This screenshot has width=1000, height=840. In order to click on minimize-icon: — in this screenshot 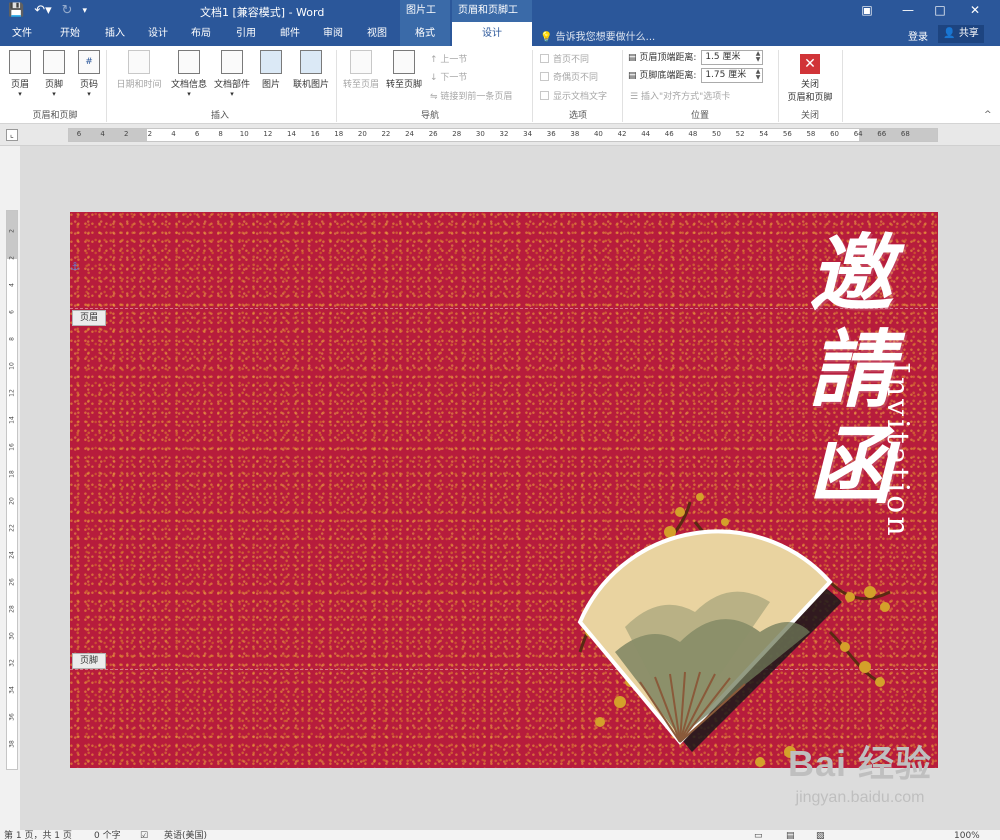, I will do `click(908, 11)`.